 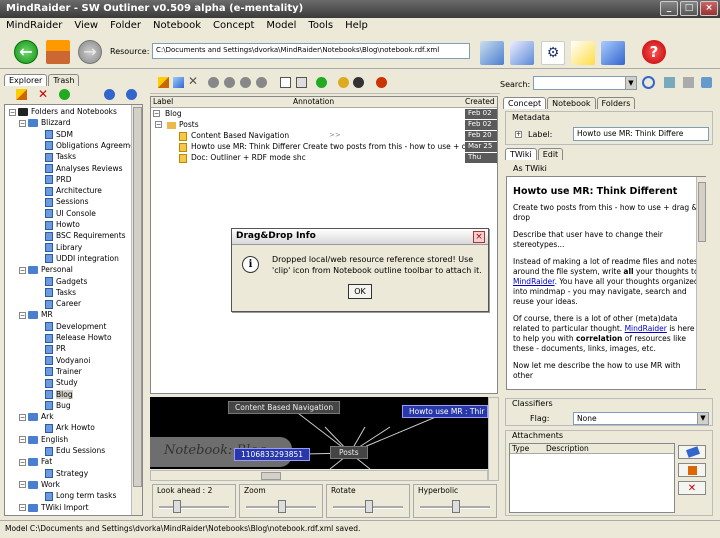 What do you see at coordinates (324, 158) in the screenshot?
I see `outline-row: Doc: Outliner + RDF mode shc Thu` at bounding box center [324, 158].